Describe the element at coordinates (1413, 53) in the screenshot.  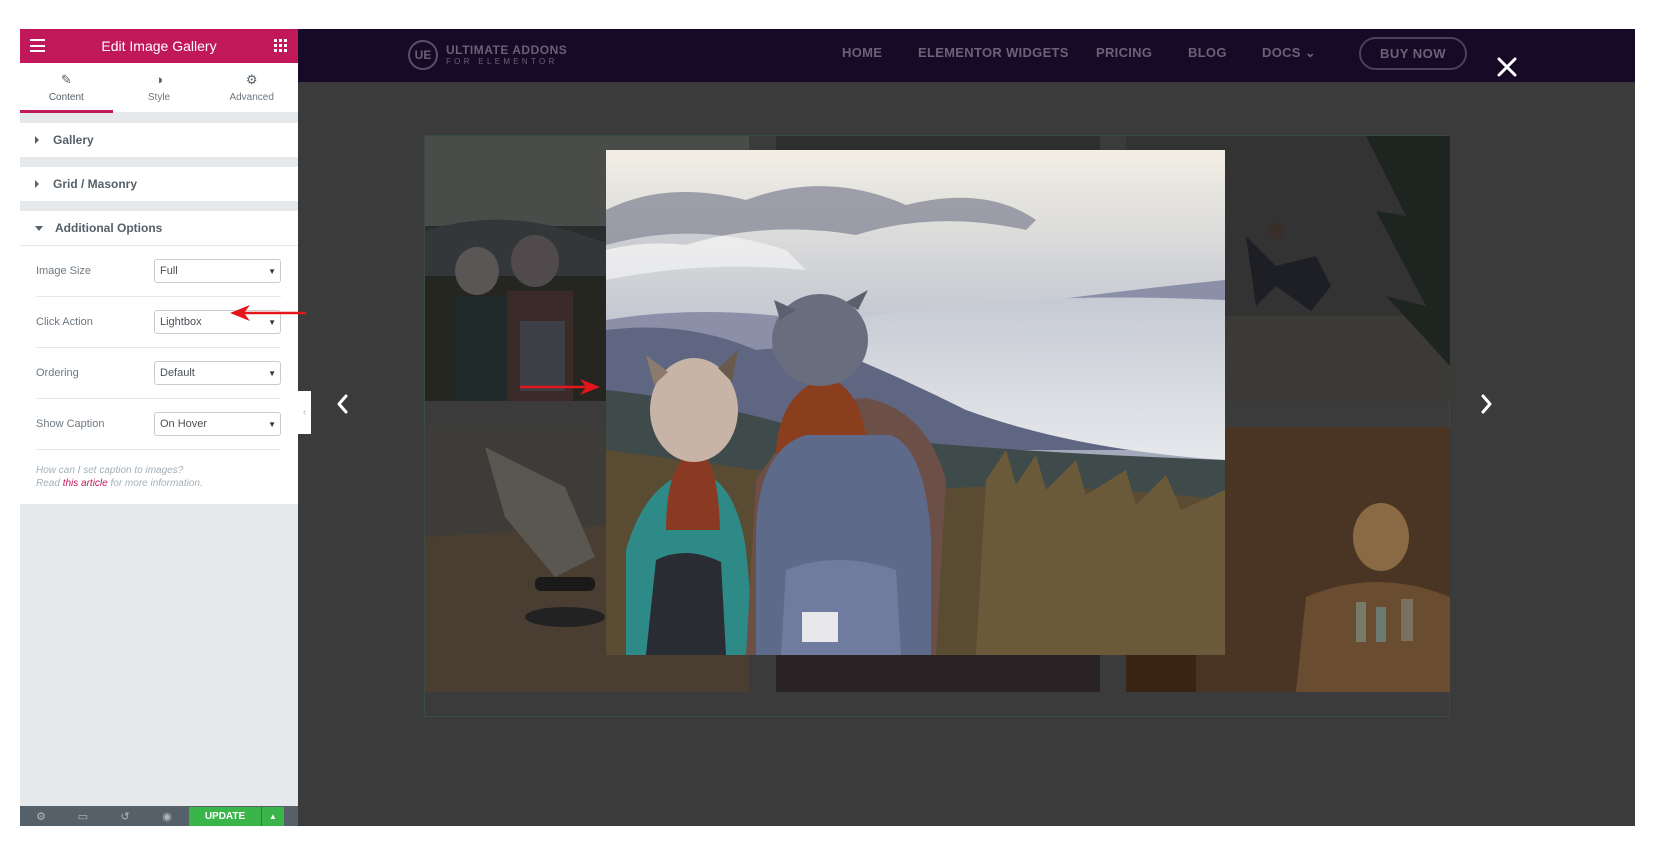
I see `buy-now-button: BUY NOW` at that location.